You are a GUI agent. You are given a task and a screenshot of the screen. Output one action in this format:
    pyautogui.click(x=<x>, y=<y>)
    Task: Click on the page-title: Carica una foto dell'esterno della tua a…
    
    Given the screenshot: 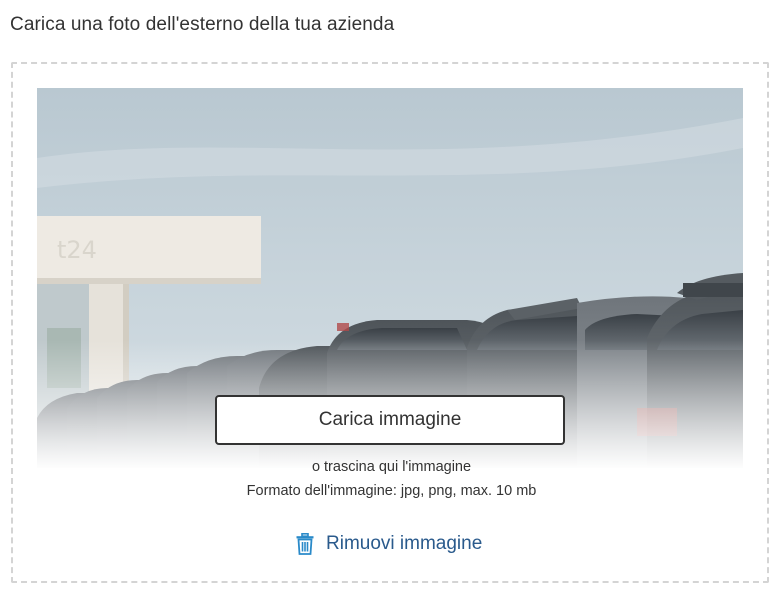 What is the action you would take?
    pyautogui.click(x=202, y=24)
    